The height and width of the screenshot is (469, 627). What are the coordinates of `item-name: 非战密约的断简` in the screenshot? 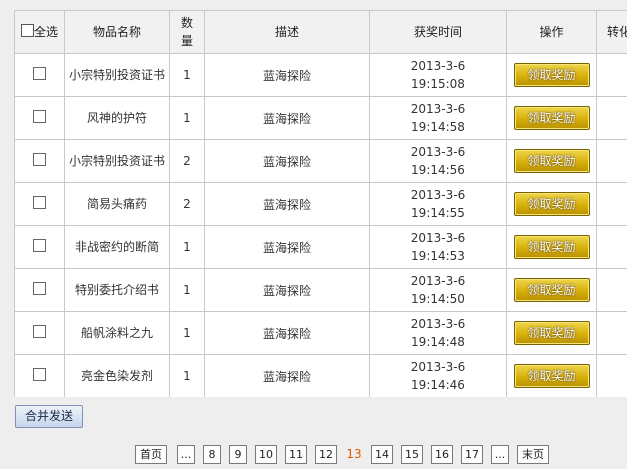 It's located at (117, 247).